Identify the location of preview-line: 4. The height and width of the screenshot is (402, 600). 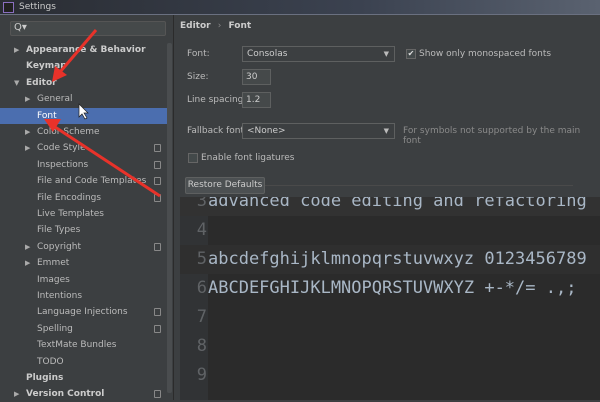
(390, 230).